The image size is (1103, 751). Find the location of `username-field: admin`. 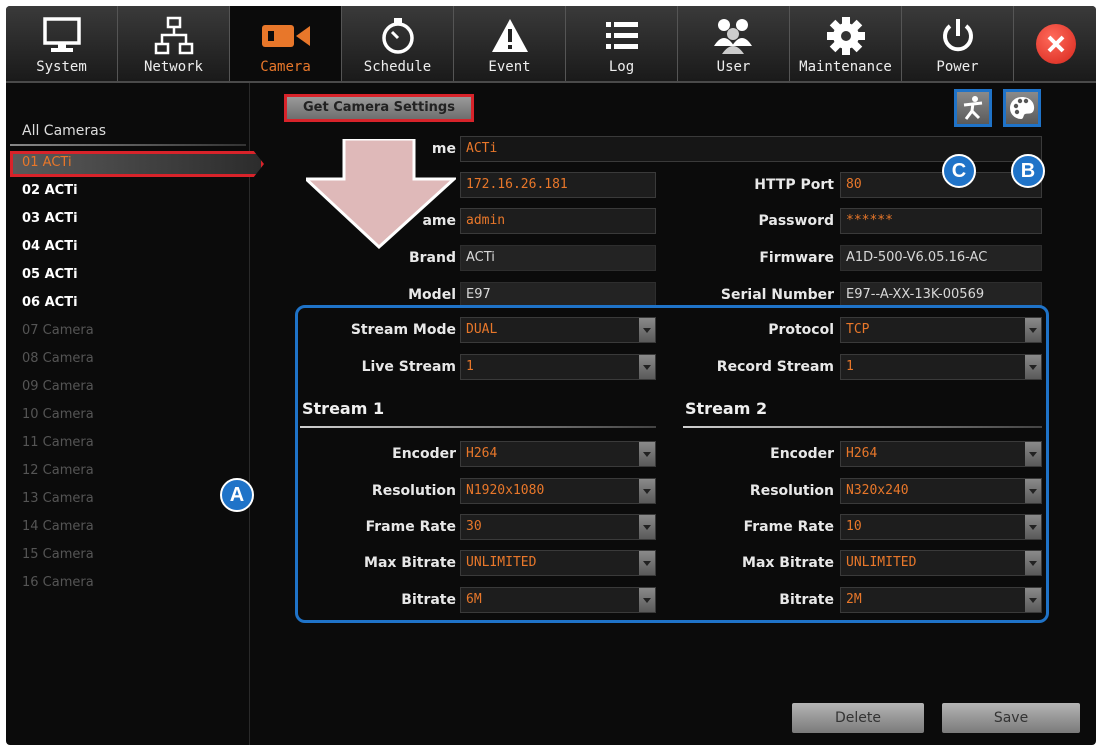

username-field: admin is located at coordinates (558, 221).